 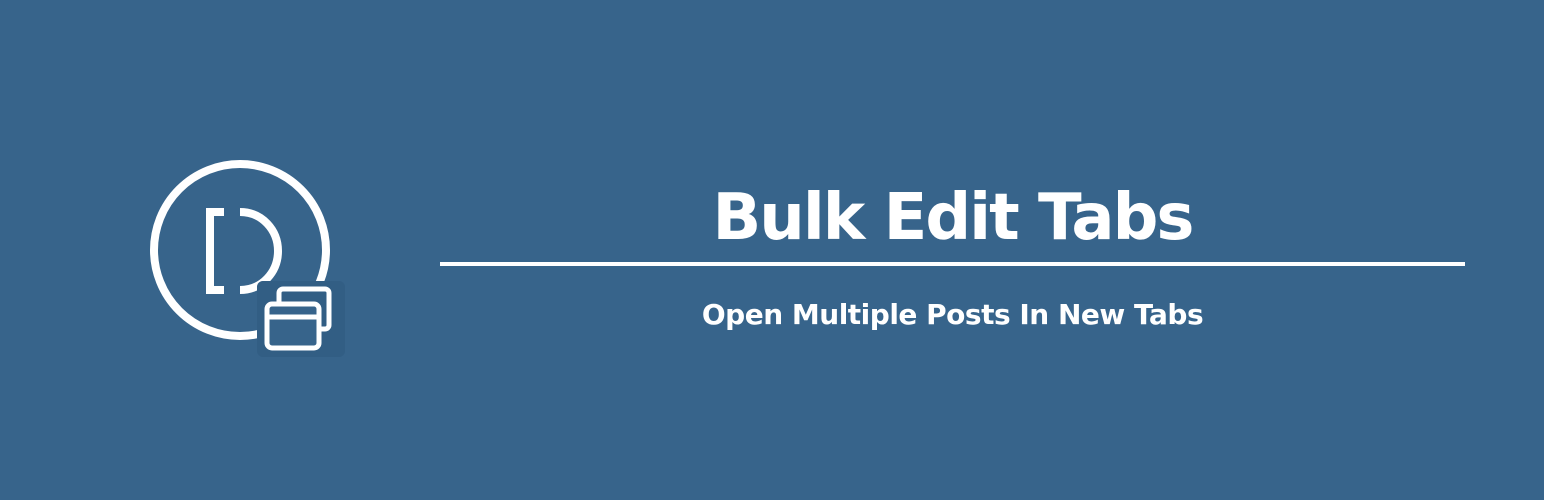 I want to click on banner-subtitle: Open Multiple Posts In New Tabs, so click(x=952, y=314).